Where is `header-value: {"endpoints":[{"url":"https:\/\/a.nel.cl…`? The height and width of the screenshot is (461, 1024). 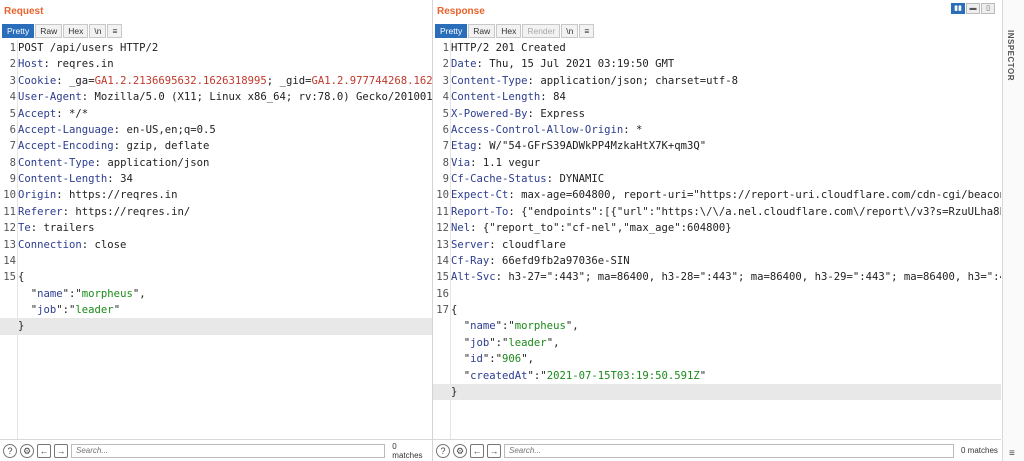
header-value: {"endpoints":[{"url":"https:\/\/a.nel.cl… is located at coordinates (761, 211).